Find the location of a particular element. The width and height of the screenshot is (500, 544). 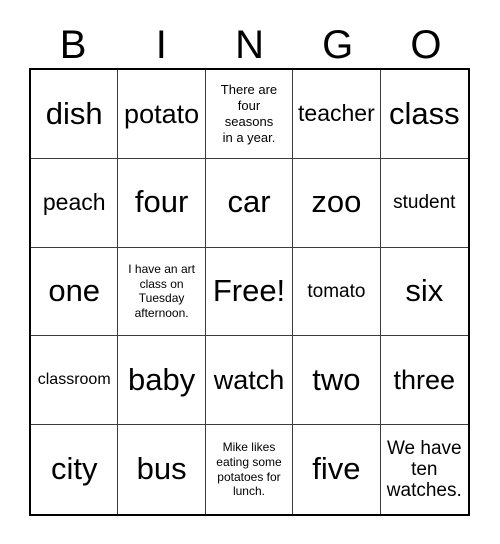

bingo-cell: baby is located at coordinates (162, 381).